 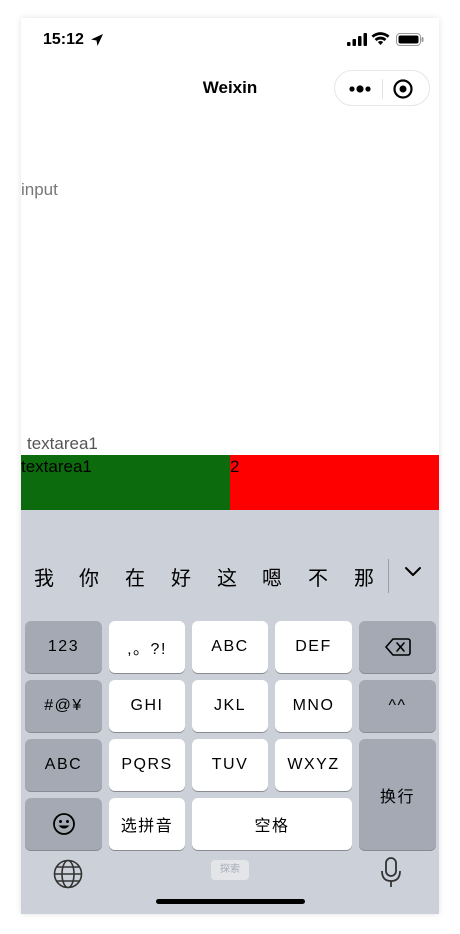 What do you see at coordinates (56, 466) in the screenshot?
I see `textarea-1-value: textarea1` at bounding box center [56, 466].